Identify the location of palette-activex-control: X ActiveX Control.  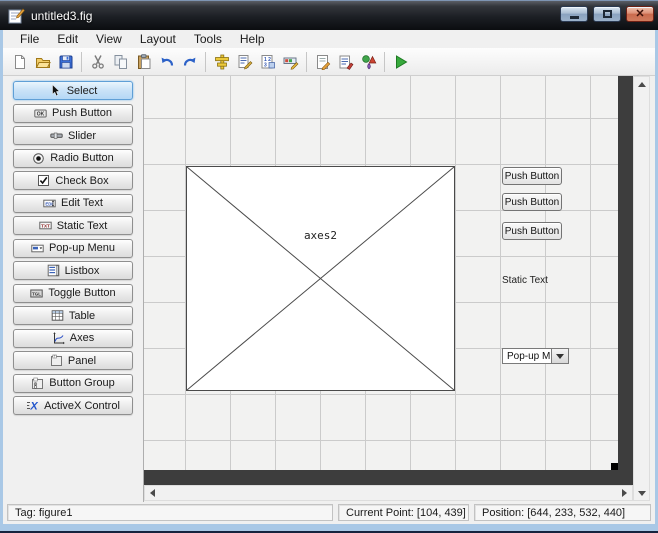
(73, 405).